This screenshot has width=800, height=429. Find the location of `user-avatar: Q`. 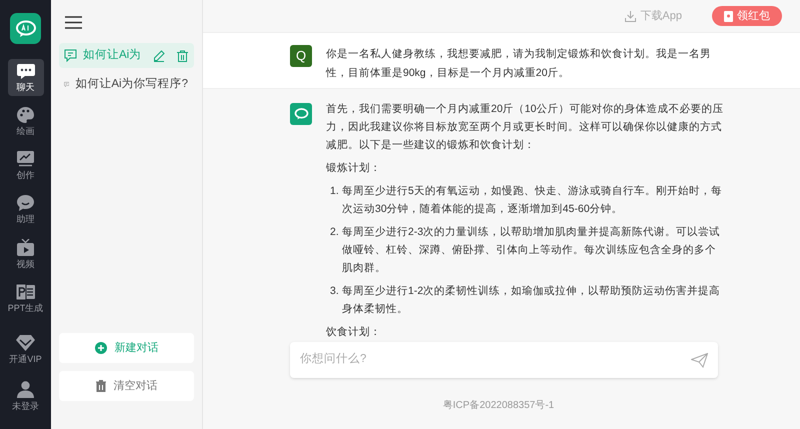

user-avatar: Q is located at coordinates (301, 56).